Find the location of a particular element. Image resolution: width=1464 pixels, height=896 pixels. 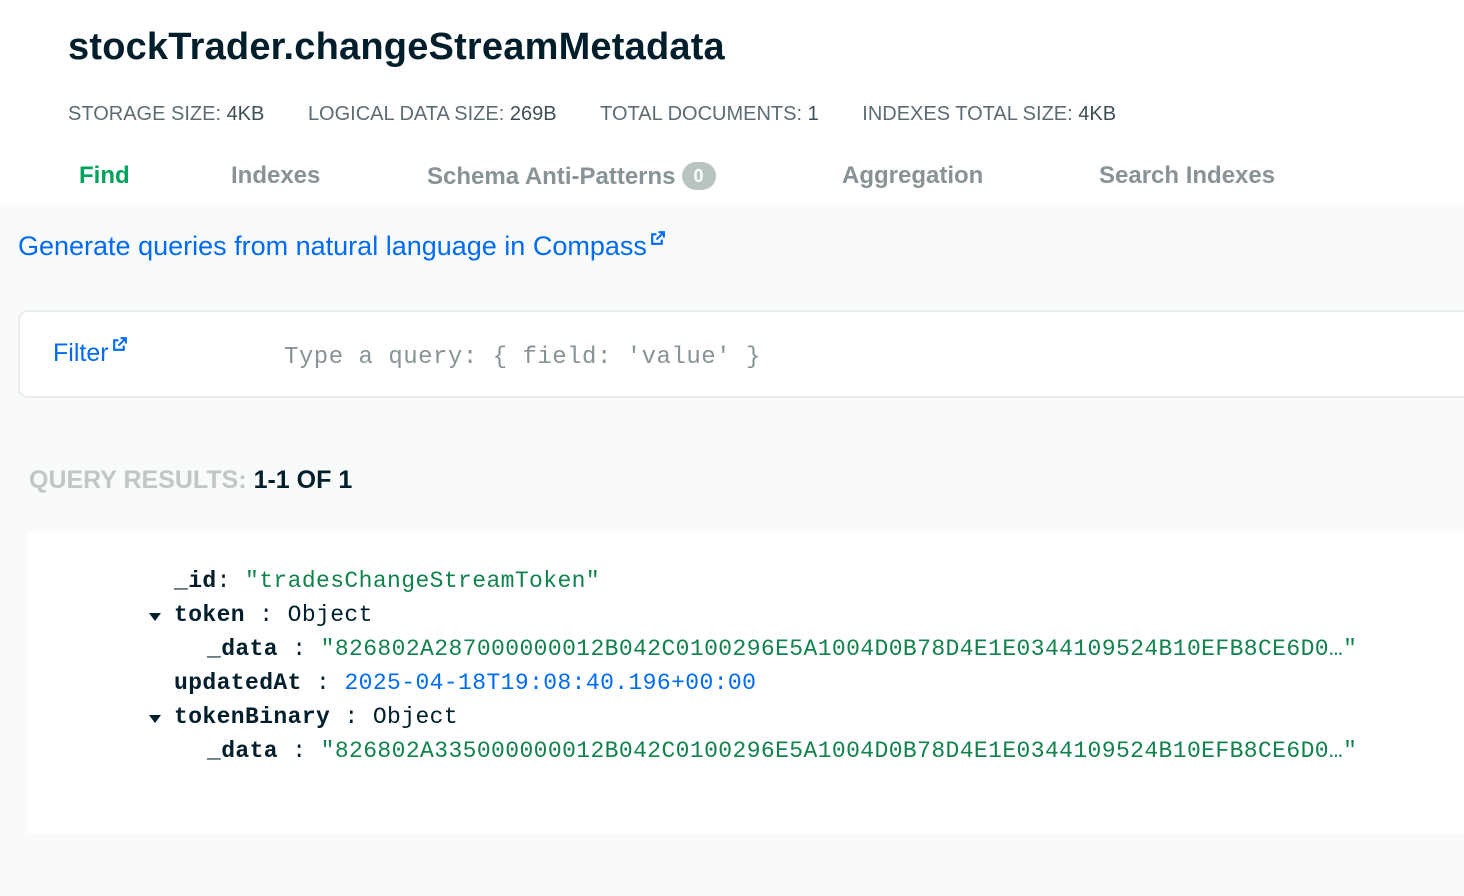

stat-total-documents: TOTAL DOCUMENTS: 1 is located at coordinates (709, 114).